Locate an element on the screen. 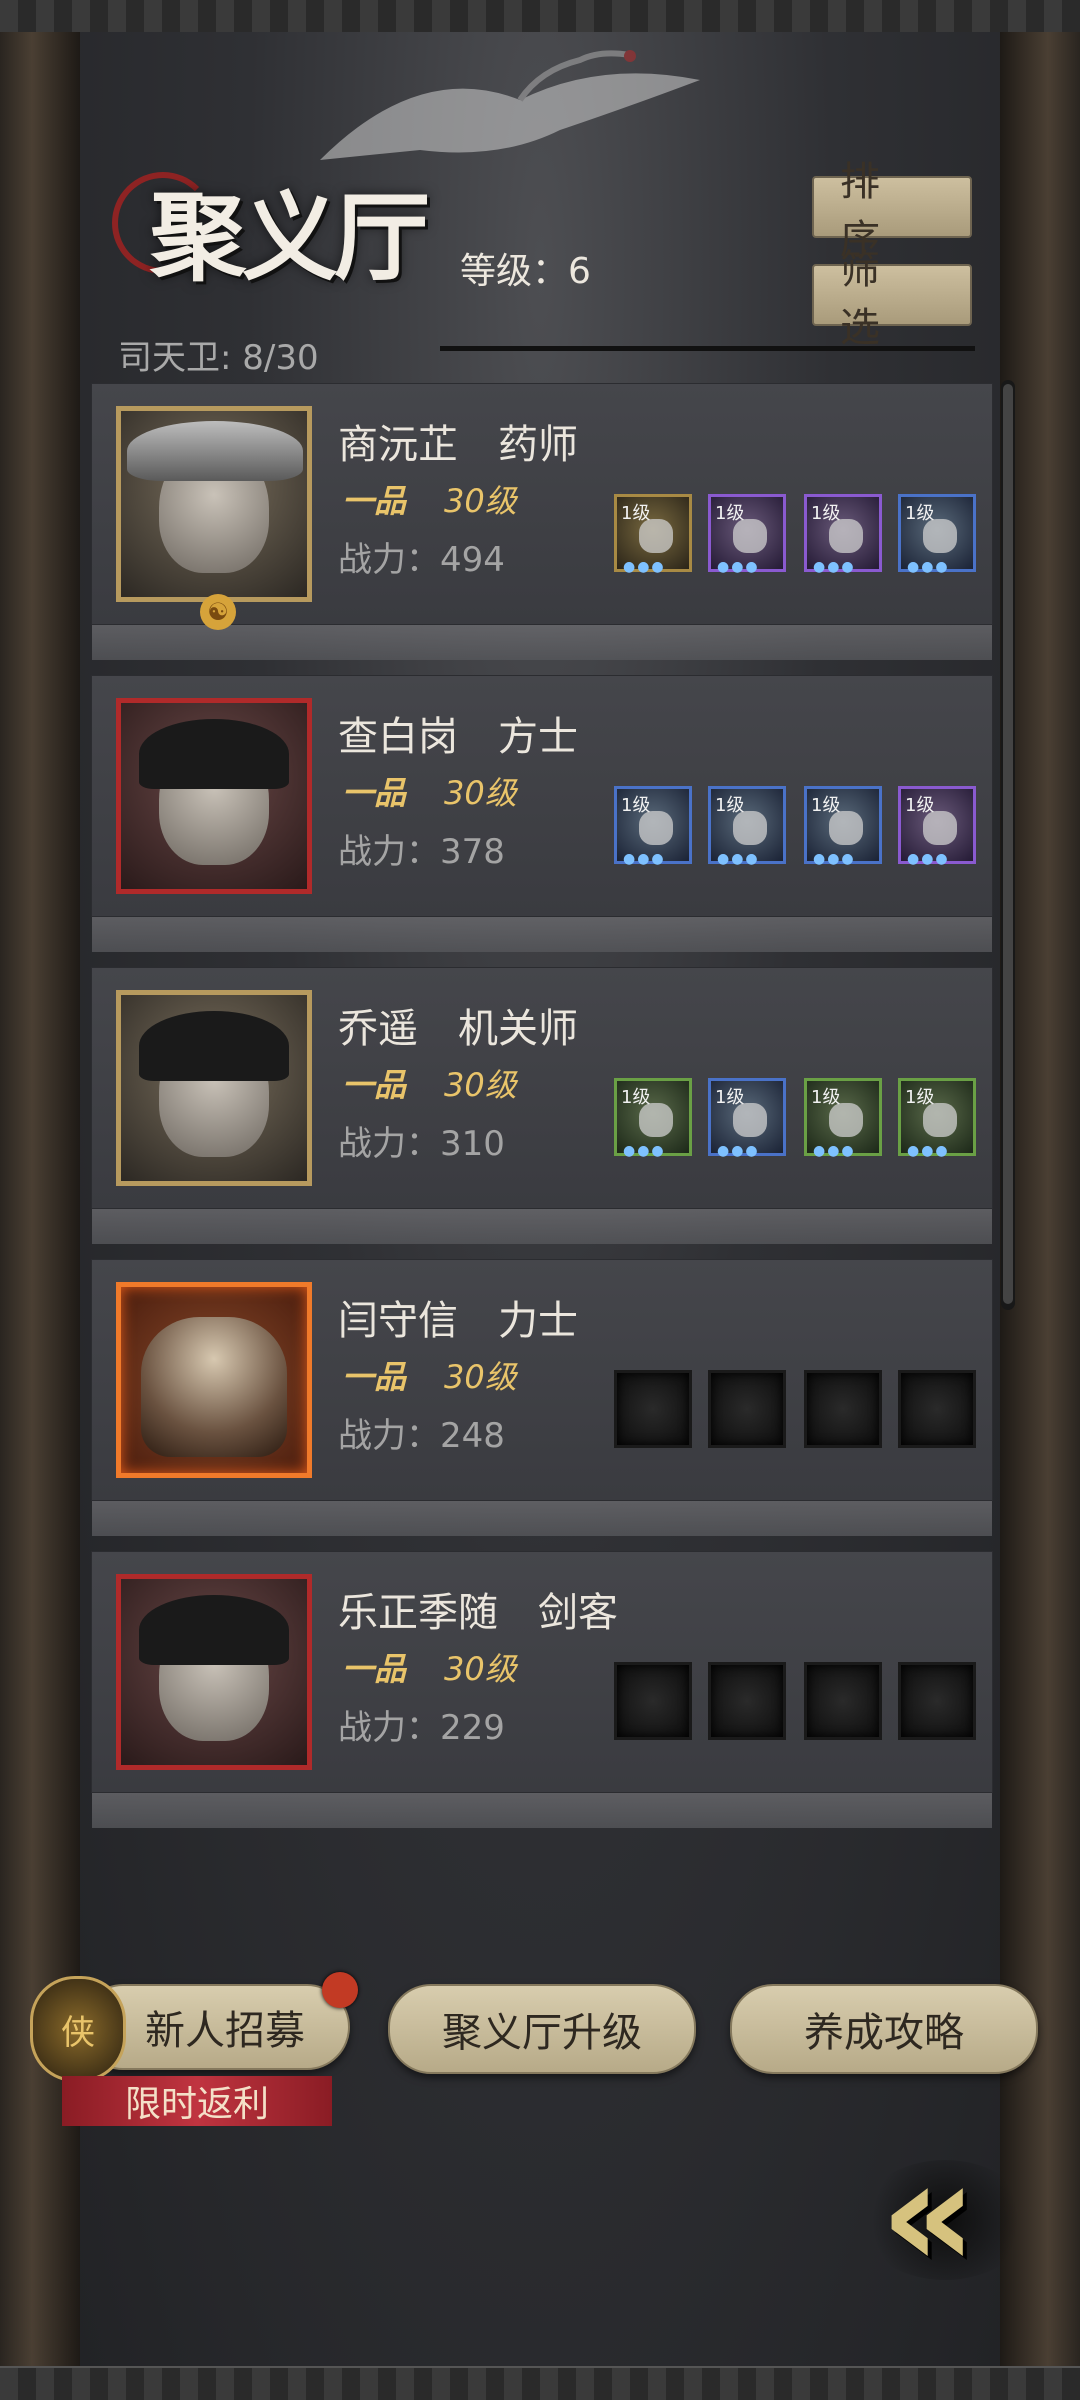 The width and height of the screenshot is (1080, 2400). guard-count: 司天卫: 8/30 is located at coordinates (218, 358).